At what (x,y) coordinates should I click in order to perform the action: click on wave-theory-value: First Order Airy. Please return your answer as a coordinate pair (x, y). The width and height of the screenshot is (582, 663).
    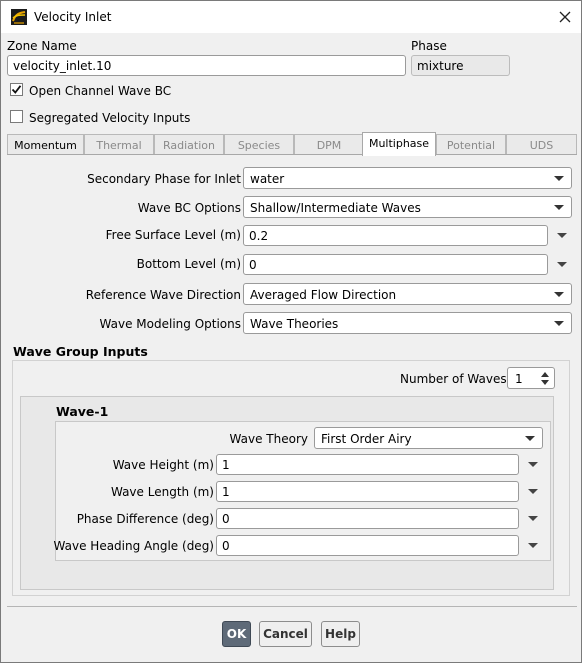
    Looking at the image, I should click on (366, 439).